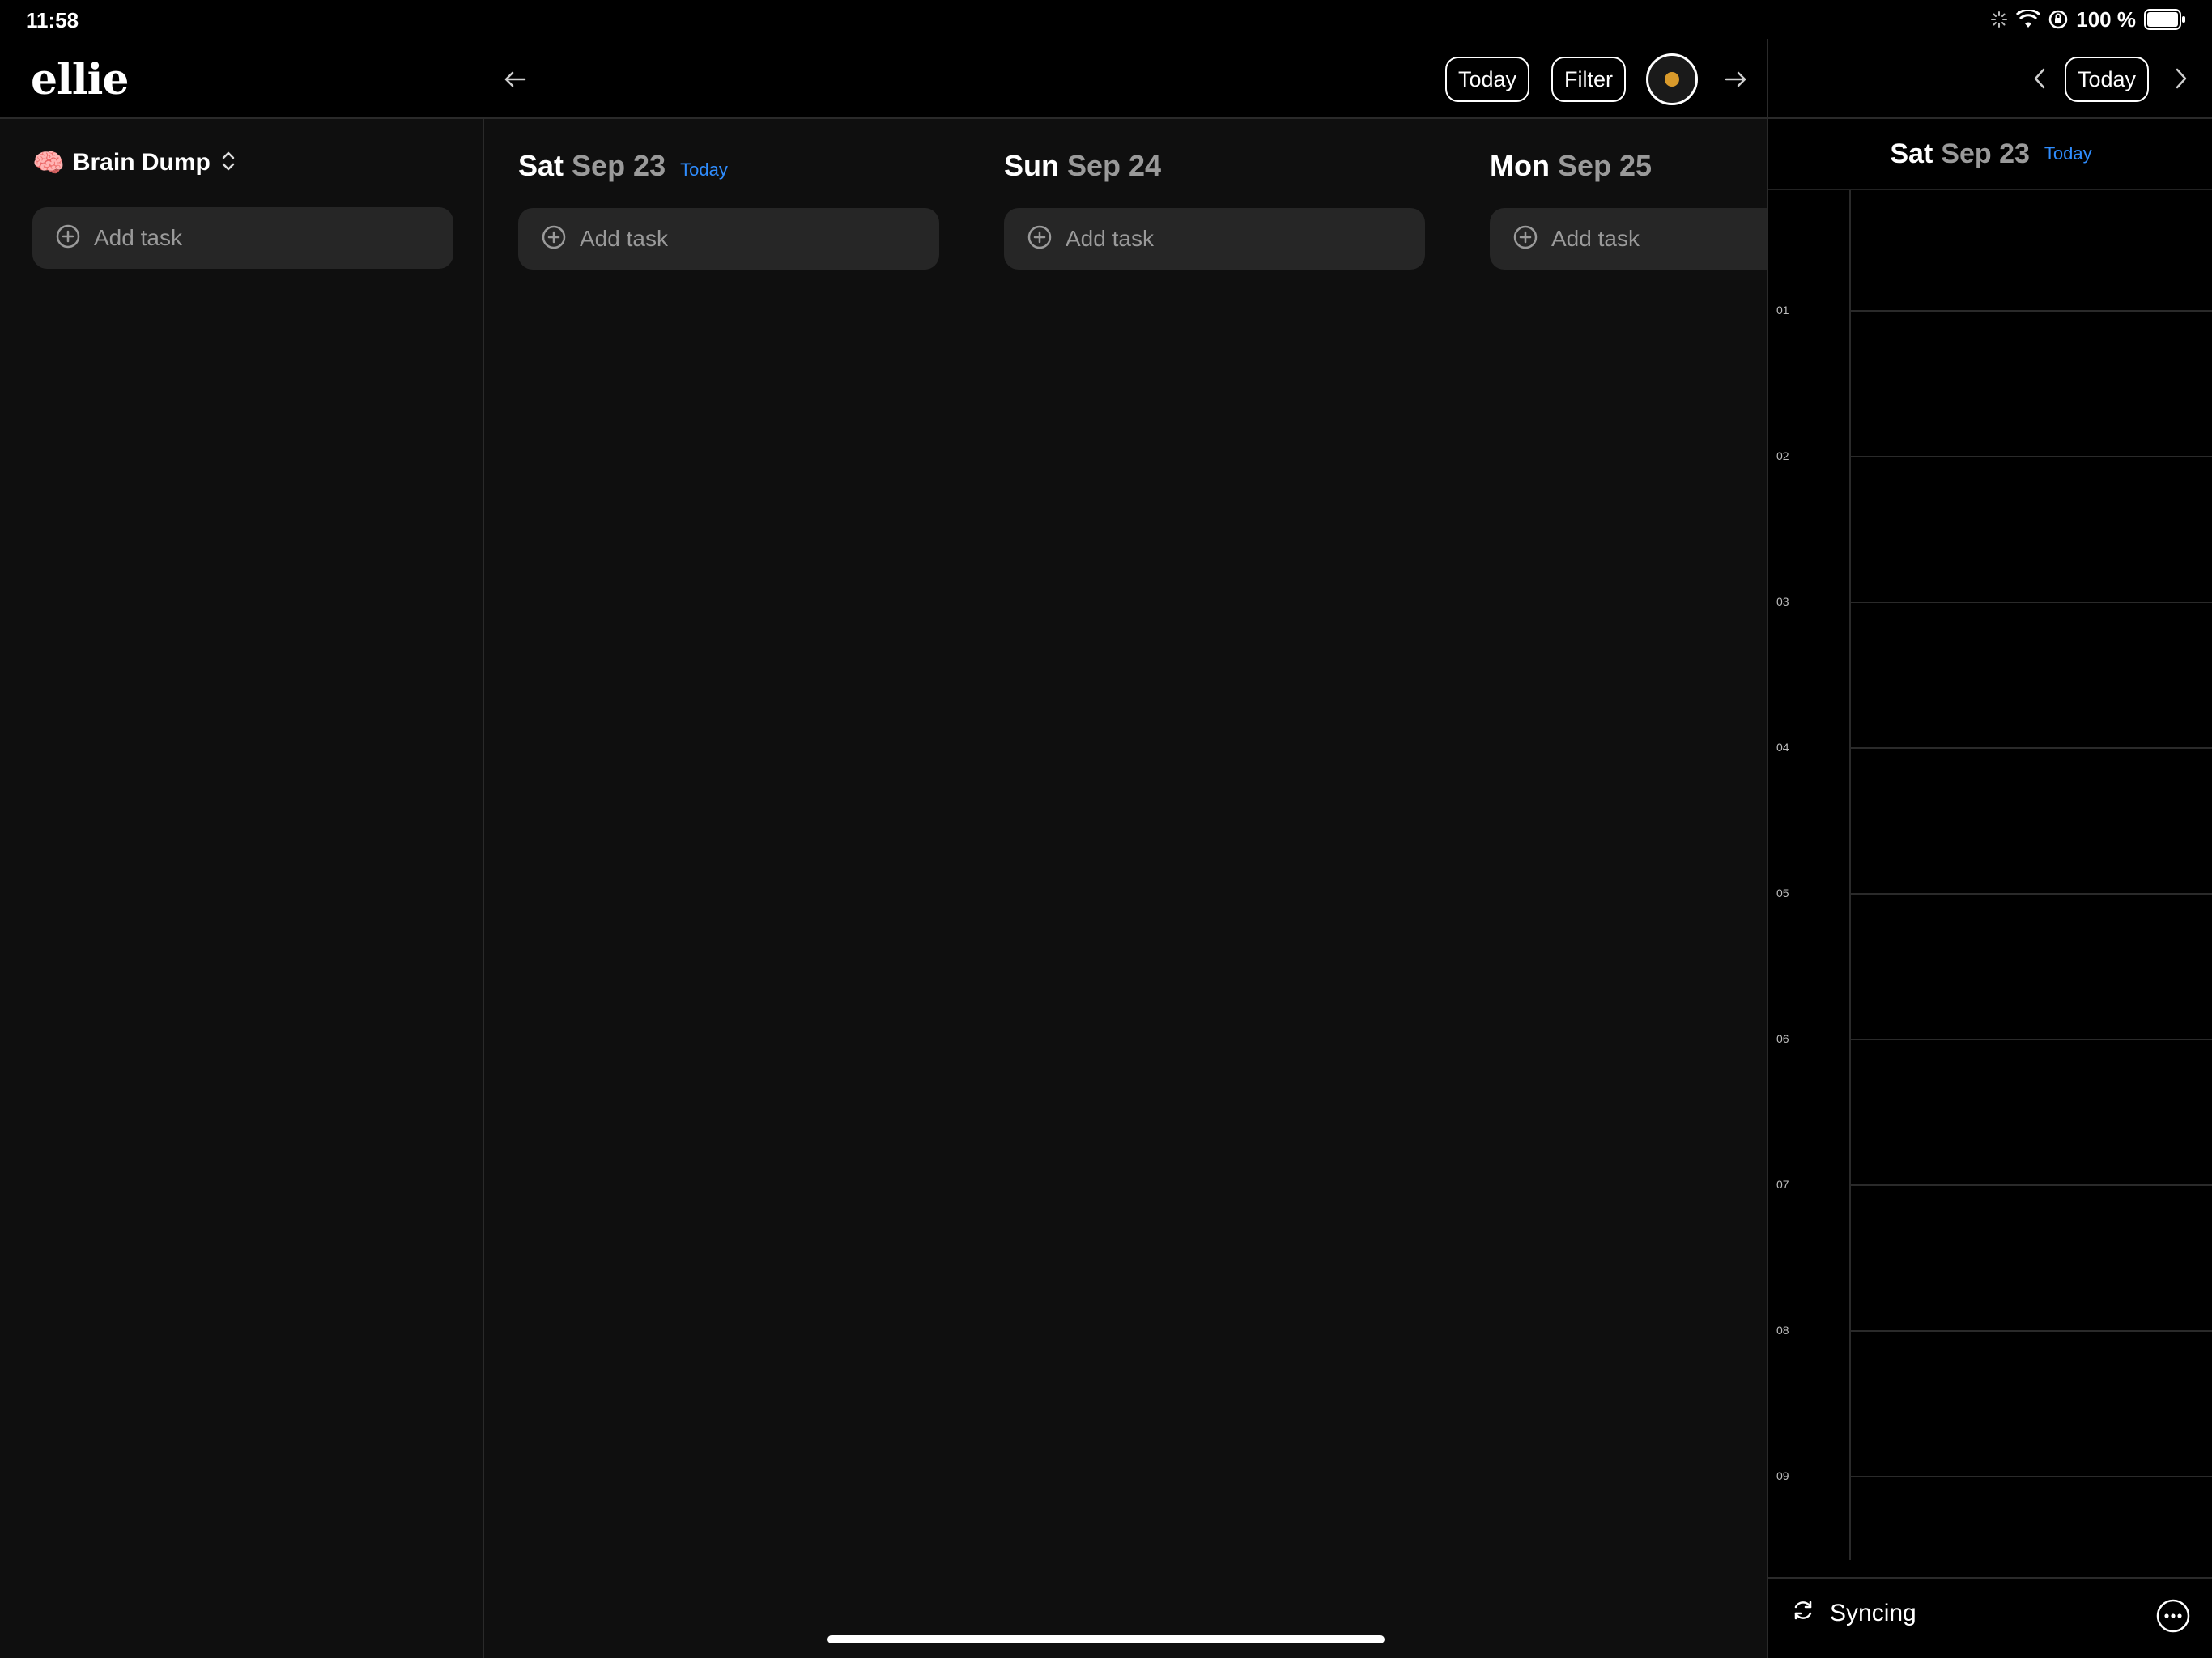 Image resolution: width=2212 pixels, height=1658 pixels. I want to click on hour-row: 08, so click(1990, 1330).